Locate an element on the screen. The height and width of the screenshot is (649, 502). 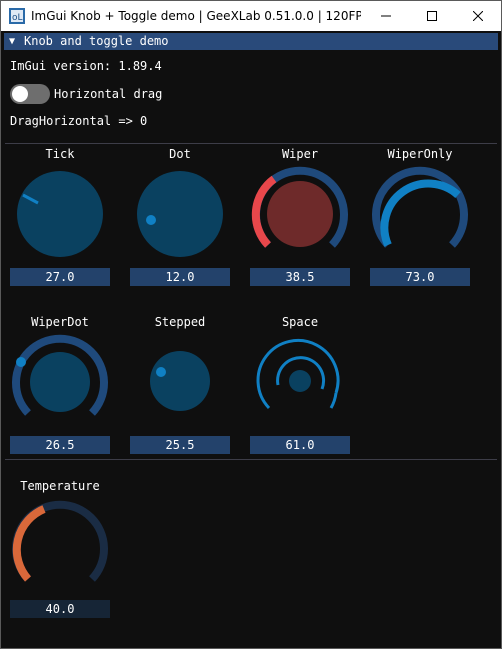
knob-label-wiper: Wiper is located at coordinates (300, 154).